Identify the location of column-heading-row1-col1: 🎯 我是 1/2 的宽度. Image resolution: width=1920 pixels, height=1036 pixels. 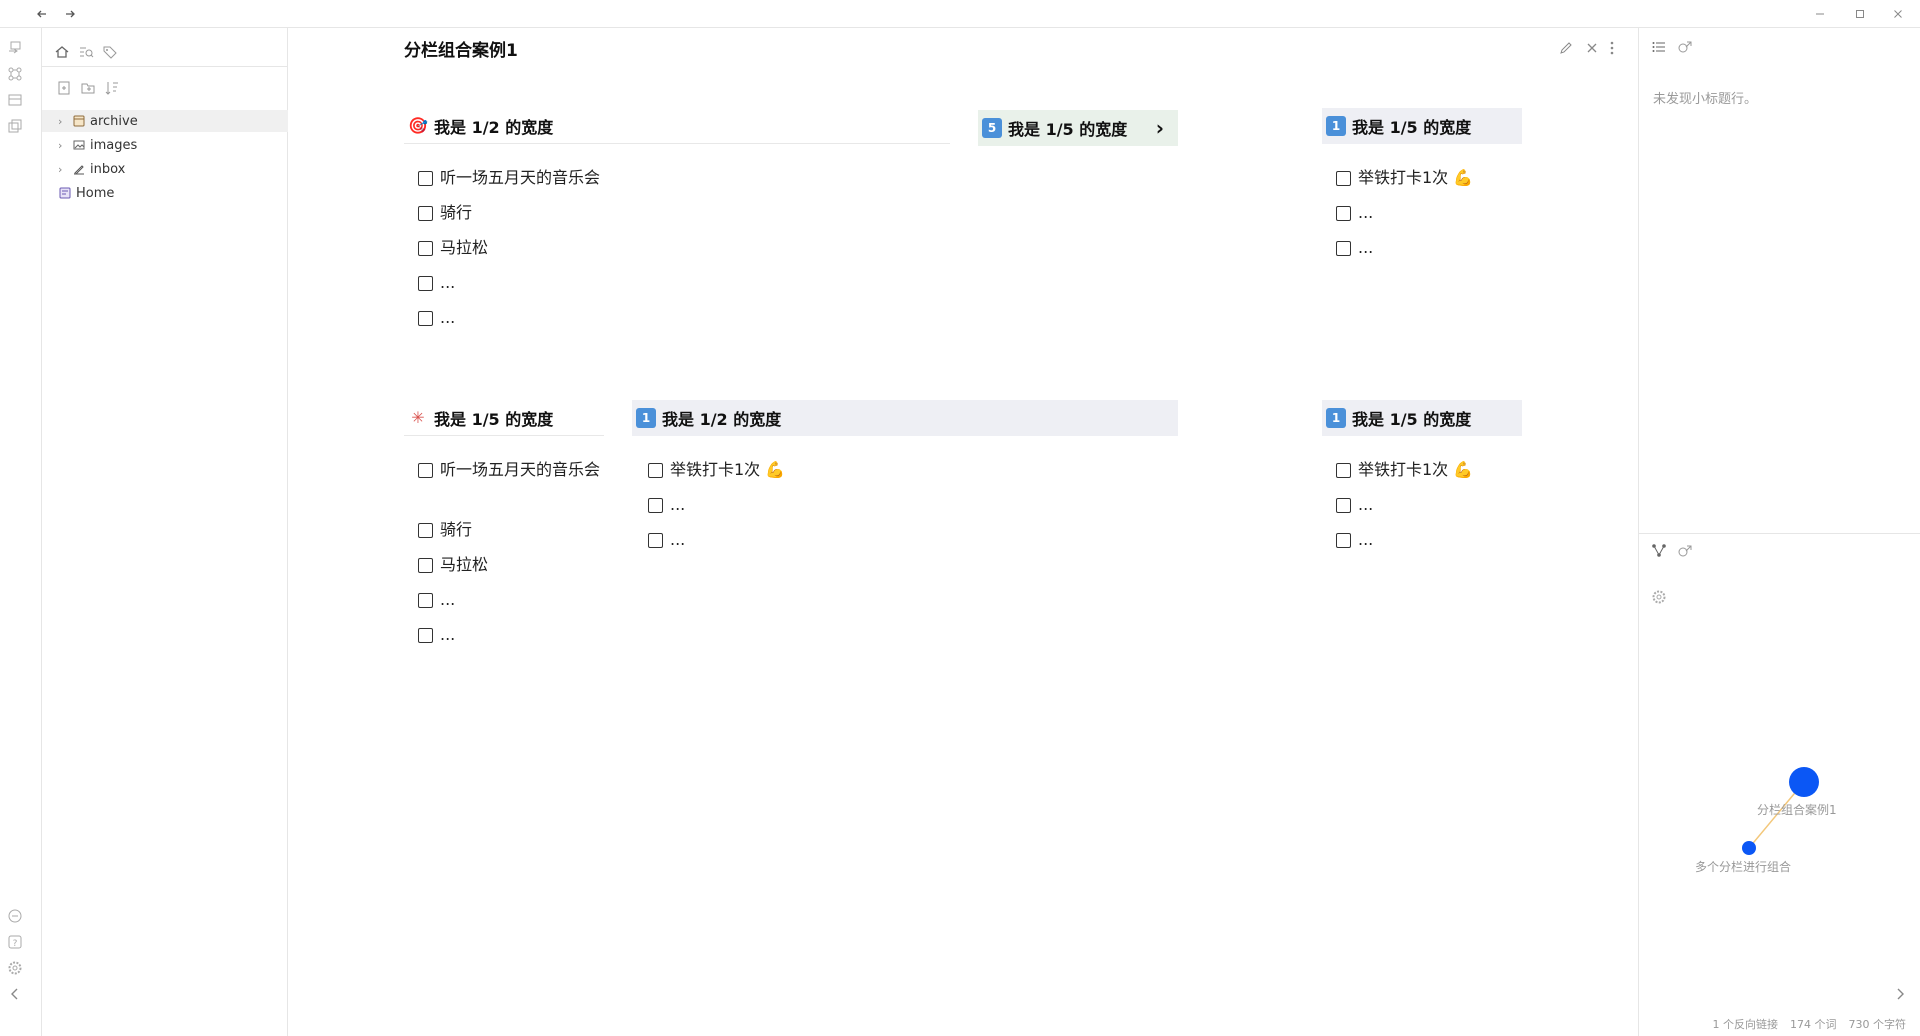
(677, 126).